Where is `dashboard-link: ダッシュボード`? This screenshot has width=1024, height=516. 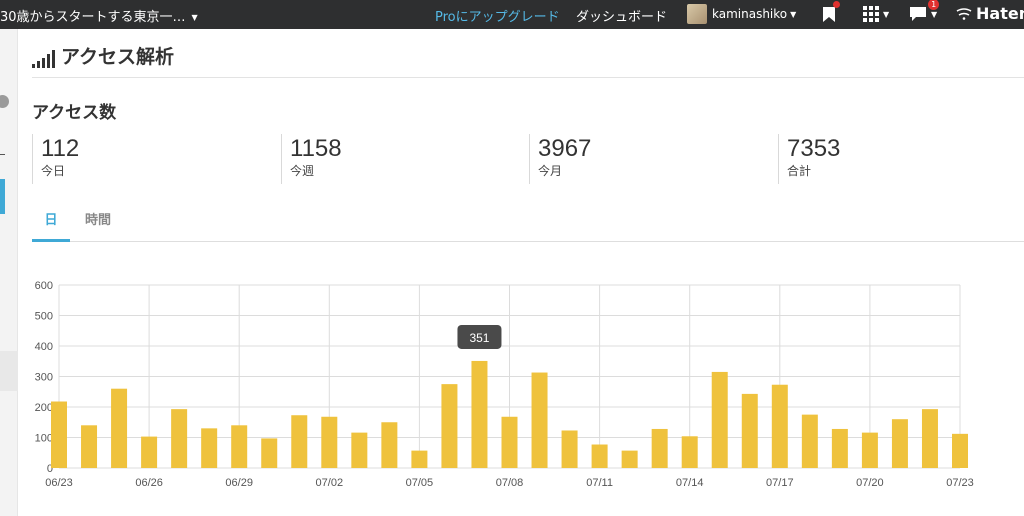 dashboard-link: ダッシュボード is located at coordinates (621, 15).